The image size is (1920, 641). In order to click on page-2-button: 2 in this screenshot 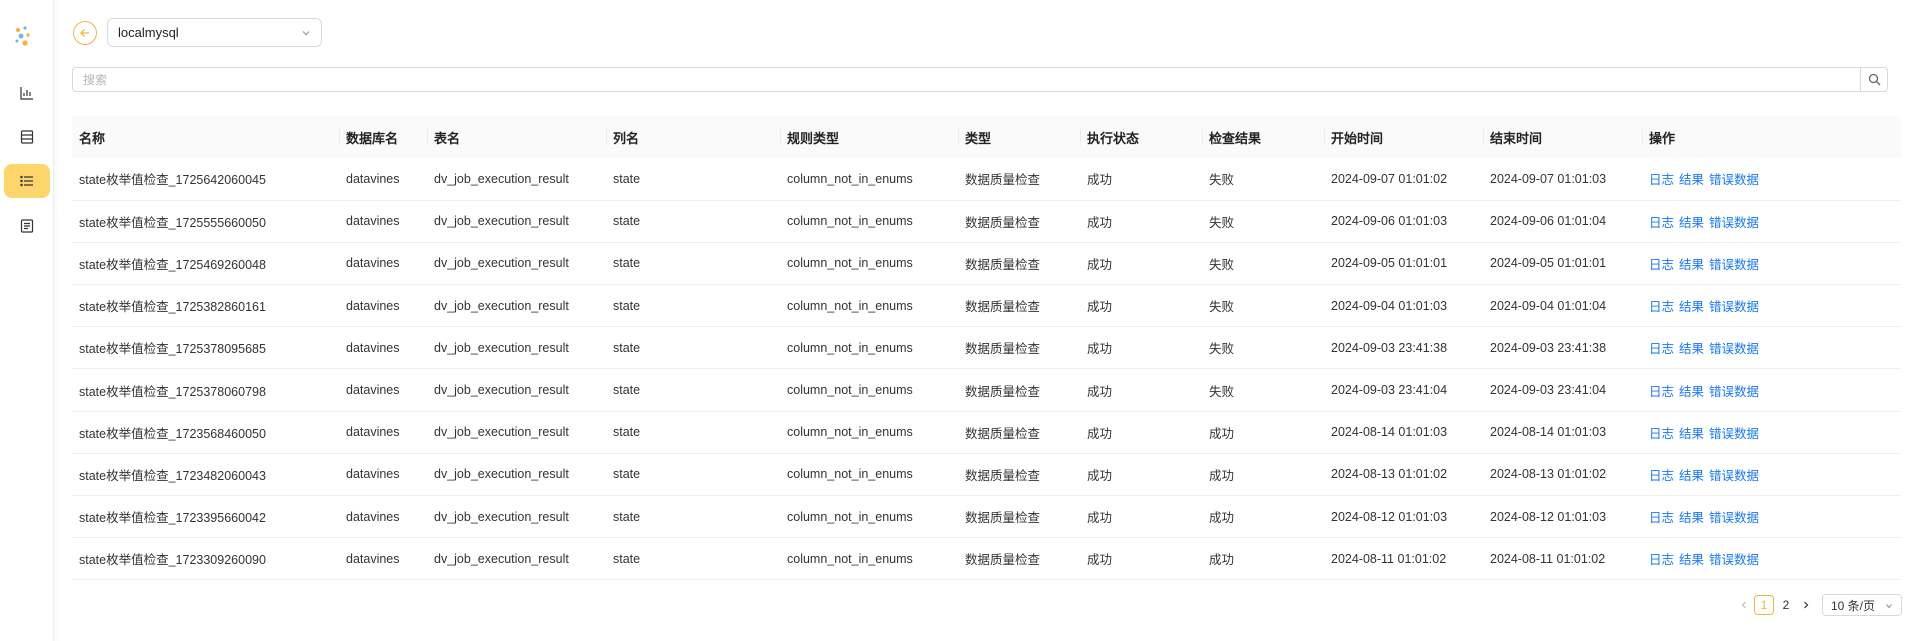, I will do `click(1786, 605)`.